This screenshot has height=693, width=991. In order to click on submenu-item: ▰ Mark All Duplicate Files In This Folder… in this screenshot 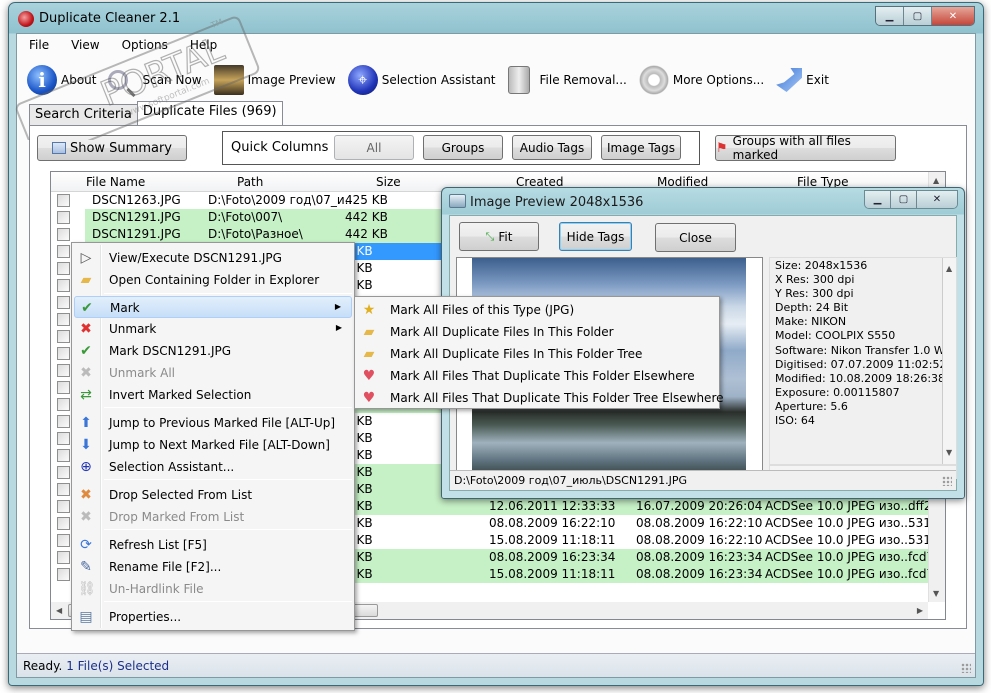, I will do `click(537, 354)`.